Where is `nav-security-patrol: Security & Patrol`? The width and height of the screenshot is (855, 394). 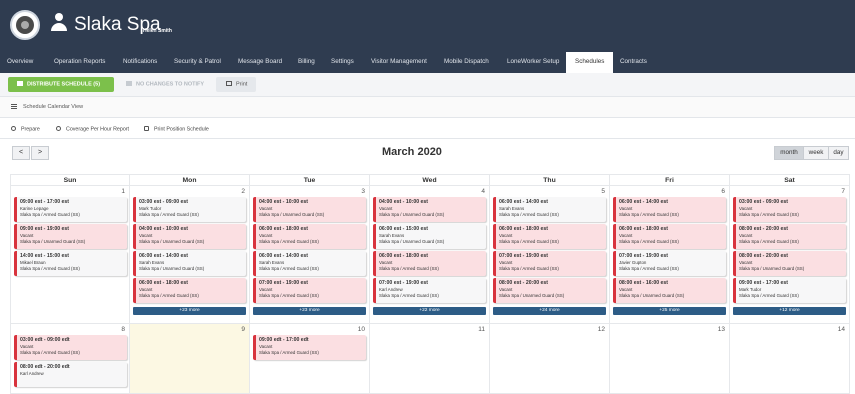 nav-security-patrol: Security & Patrol is located at coordinates (197, 61).